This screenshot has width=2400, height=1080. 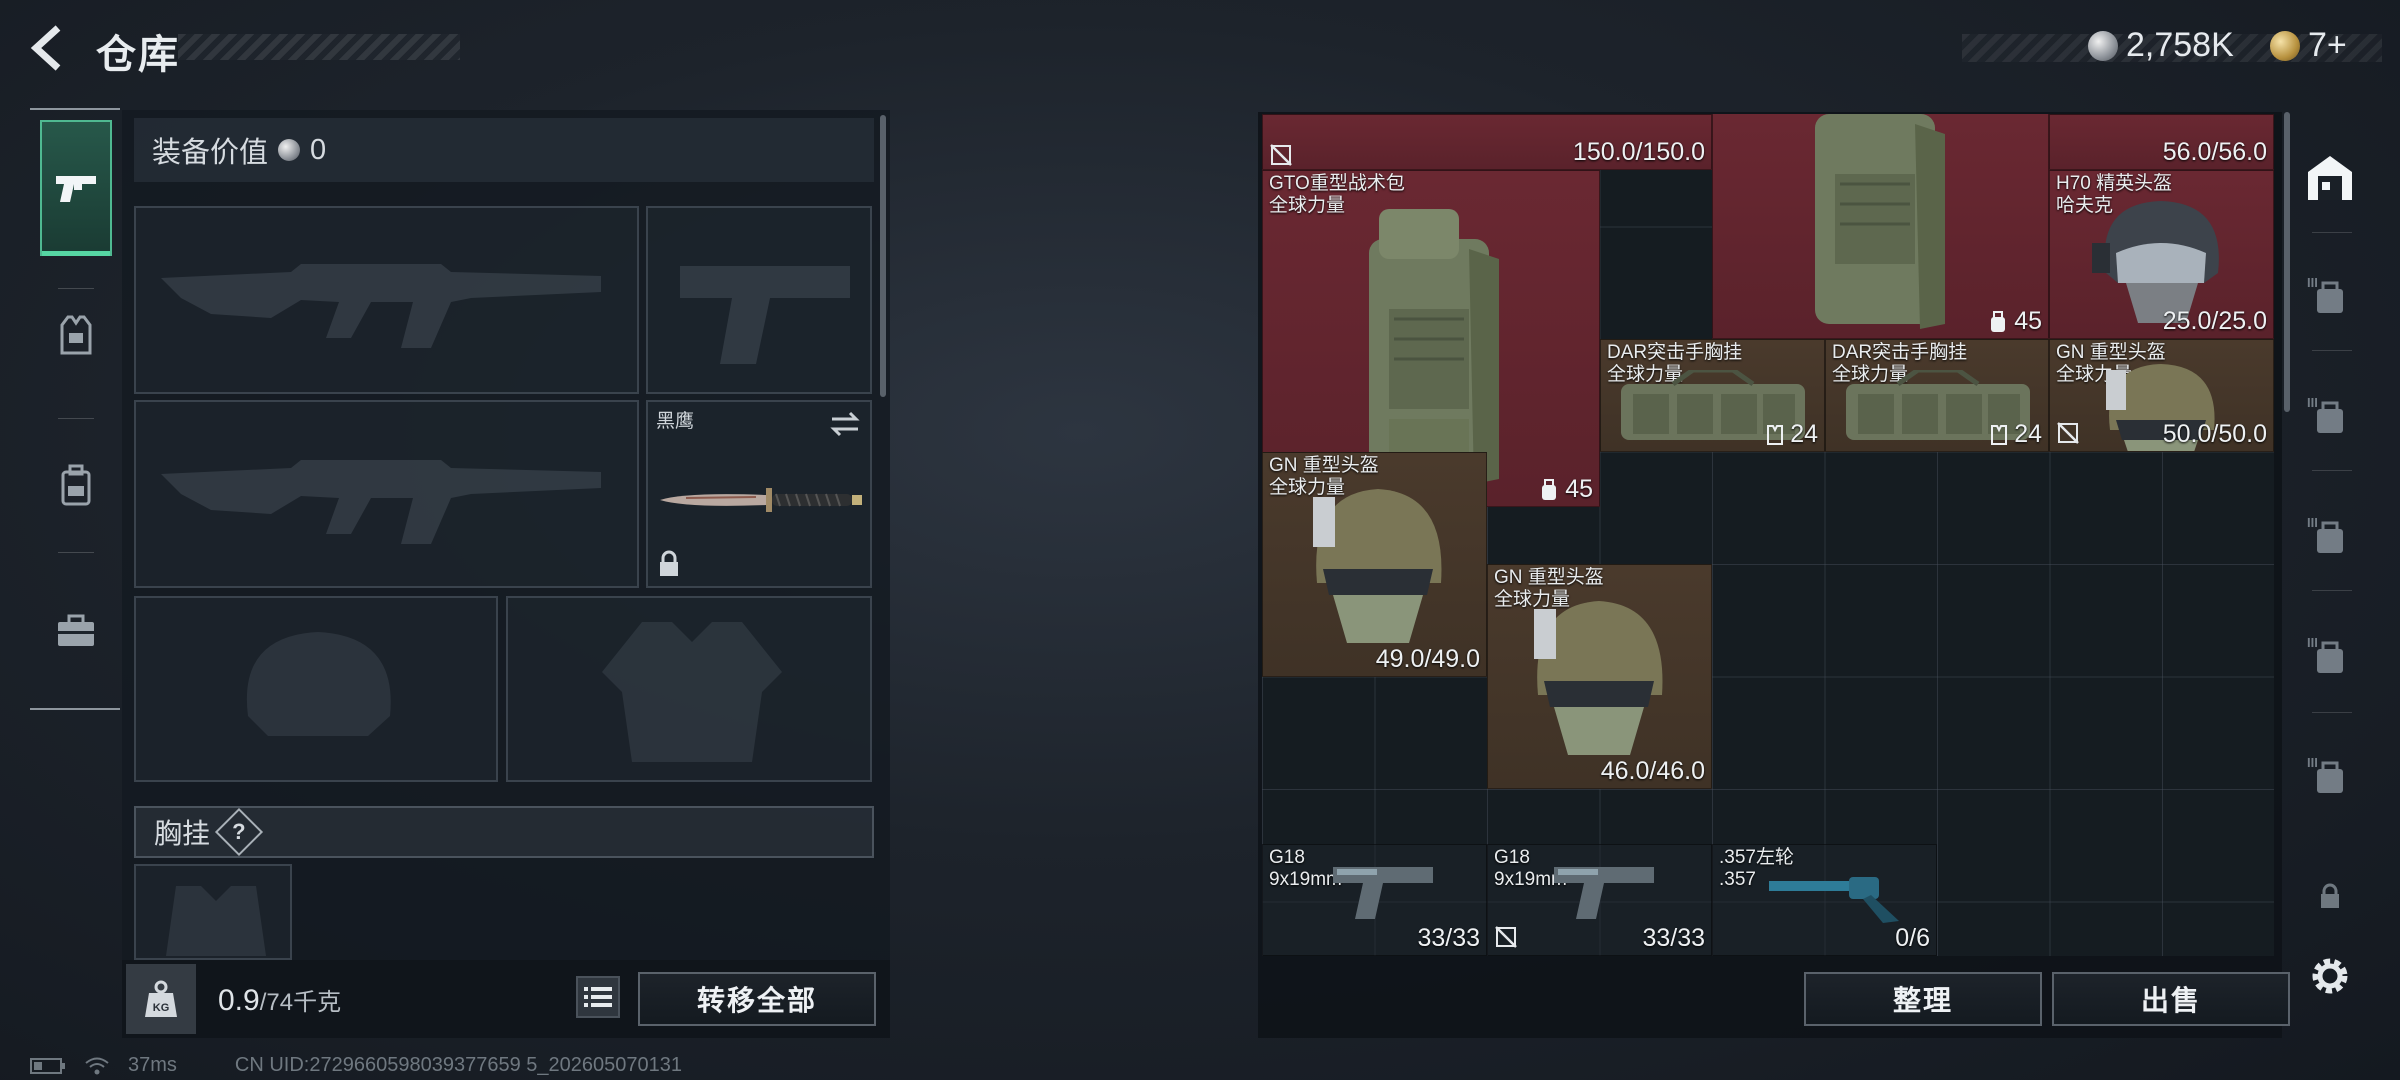 I want to click on page-title: 仓库, so click(x=138, y=55).